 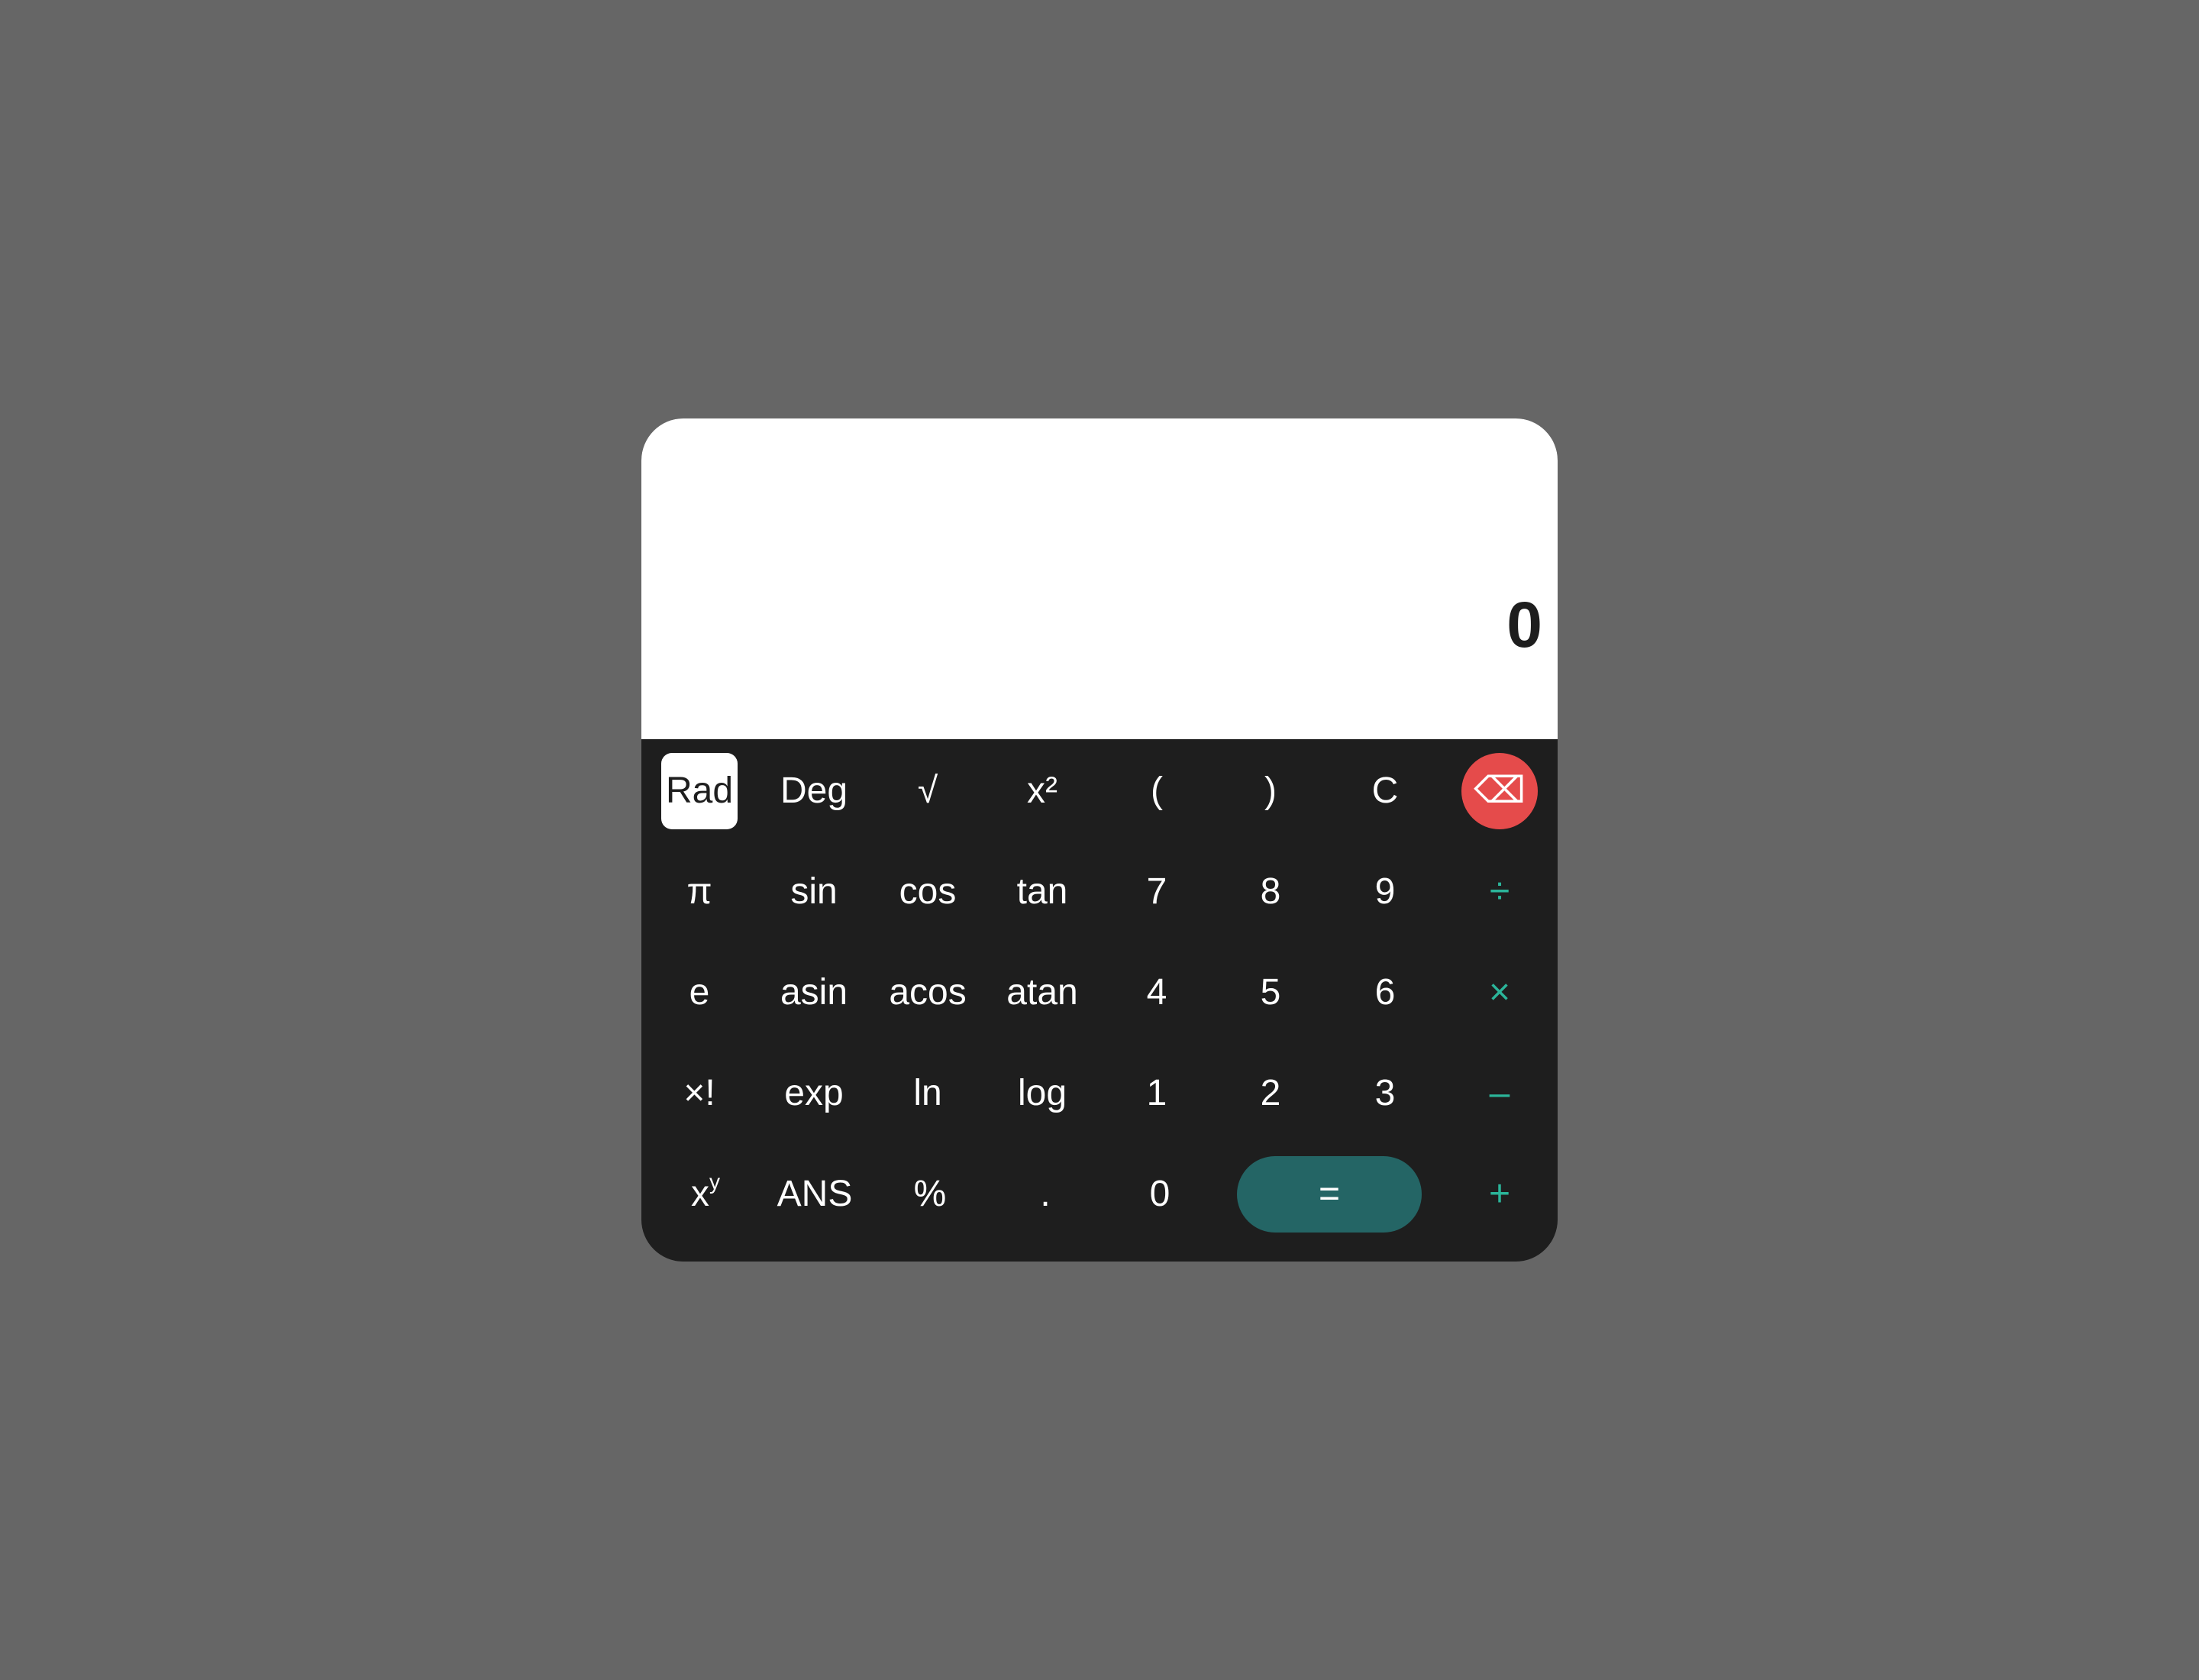 I want to click on digit-7-button: 7, so click(x=1157, y=892).